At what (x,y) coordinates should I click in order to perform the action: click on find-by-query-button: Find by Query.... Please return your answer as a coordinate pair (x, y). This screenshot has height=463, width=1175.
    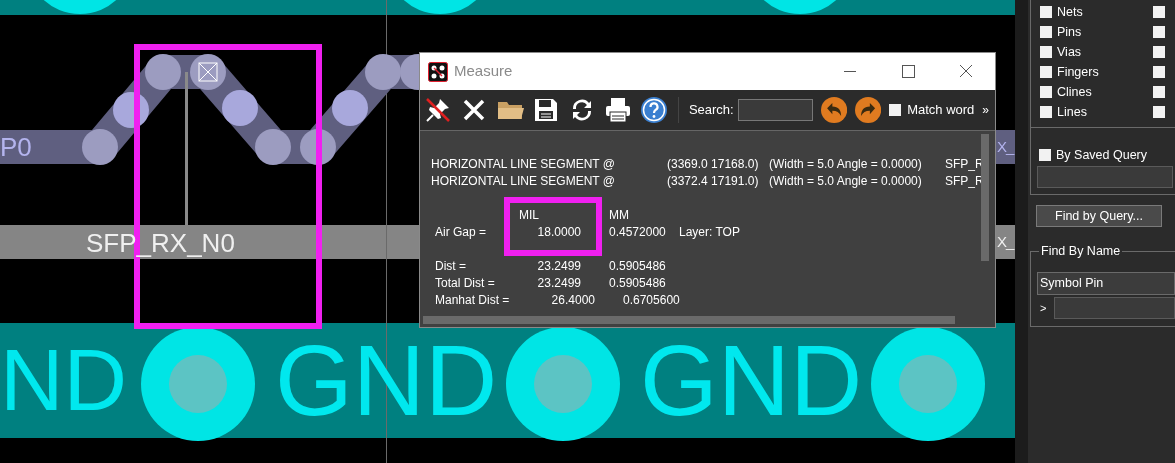
    Looking at the image, I should click on (1099, 216).